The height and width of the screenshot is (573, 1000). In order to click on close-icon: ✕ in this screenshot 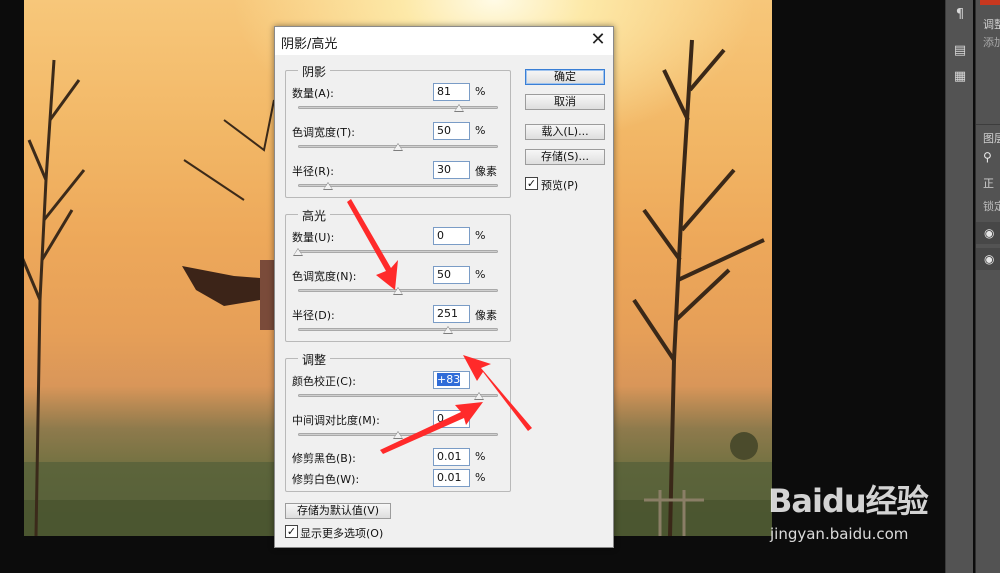, I will do `click(598, 40)`.